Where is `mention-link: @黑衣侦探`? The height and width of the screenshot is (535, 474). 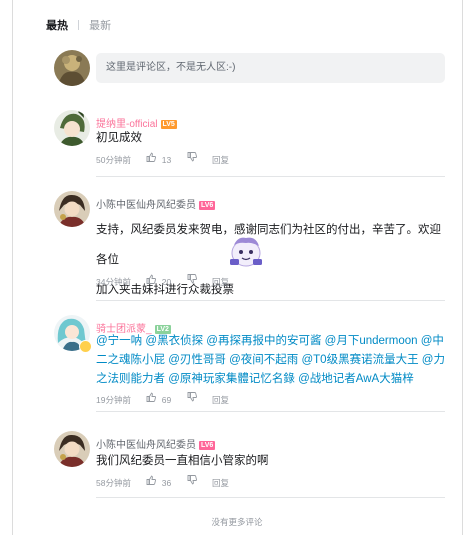
mention-link: @黑衣侦探 is located at coordinates (174, 341).